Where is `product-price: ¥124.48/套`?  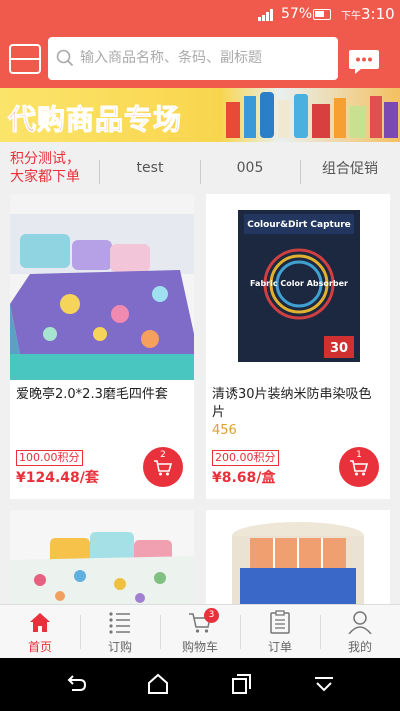
product-price: ¥124.48/套 is located at coordinates (57, 478).